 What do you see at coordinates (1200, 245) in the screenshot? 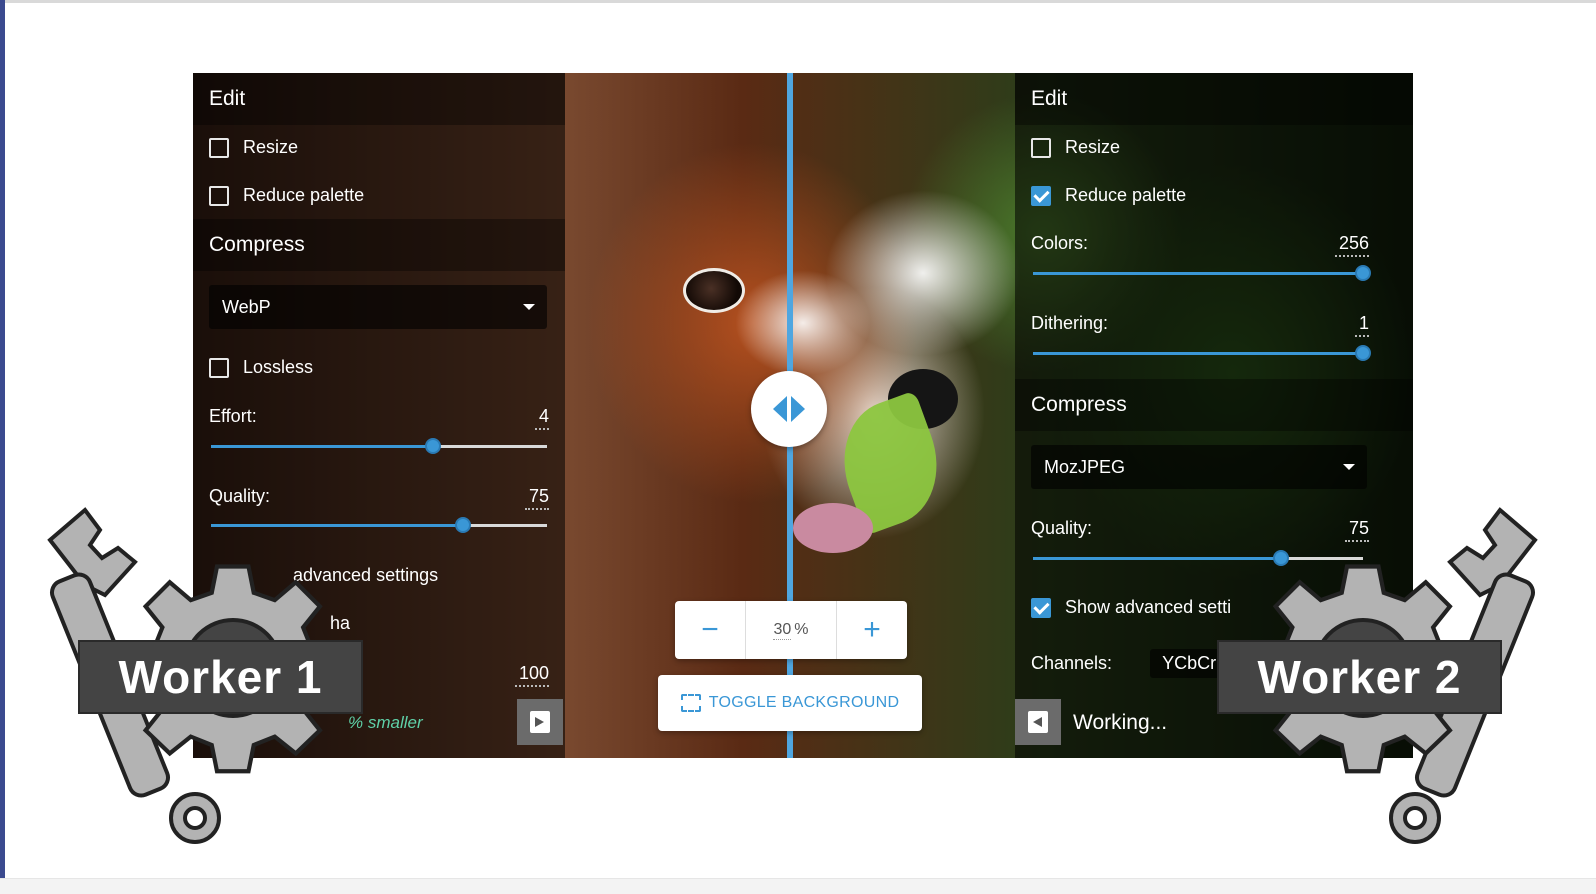
I see `right-colors-row: Colors: 256` at bounding box center [1200, 245].